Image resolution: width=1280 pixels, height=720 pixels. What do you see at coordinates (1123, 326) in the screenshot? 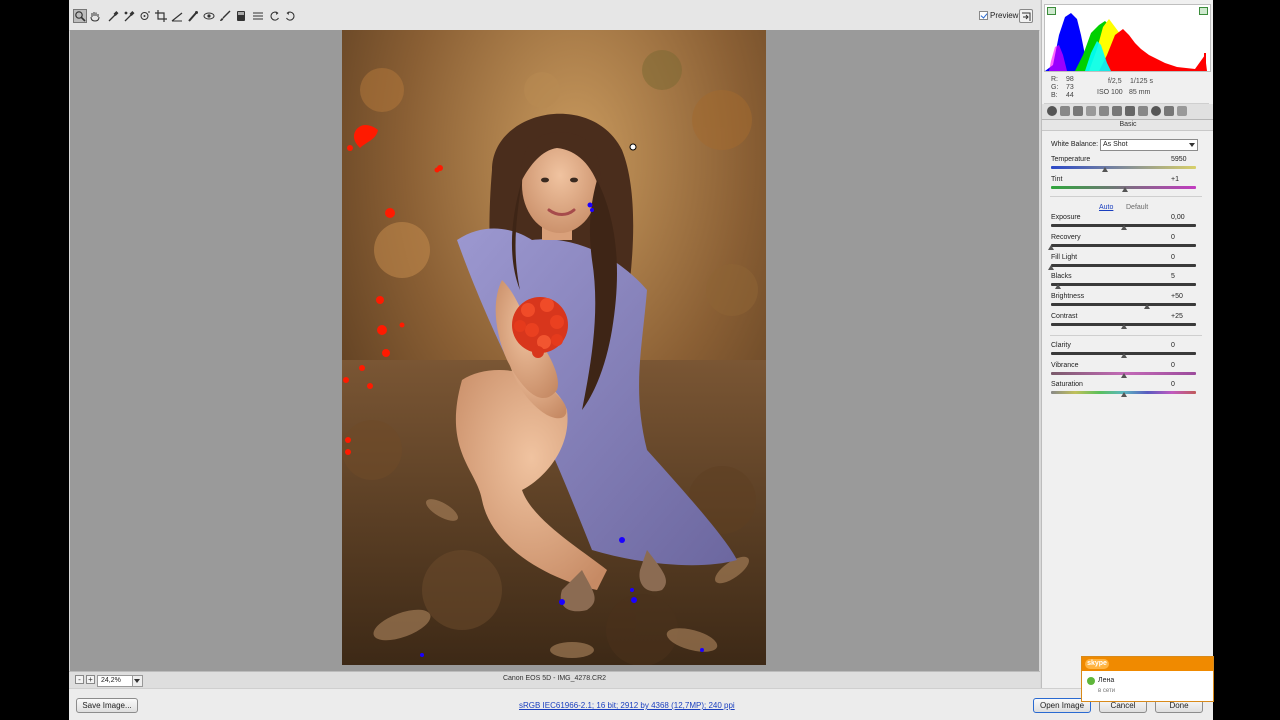
I see `contrast-slider-thumb` at bounding box center [1123, 326].